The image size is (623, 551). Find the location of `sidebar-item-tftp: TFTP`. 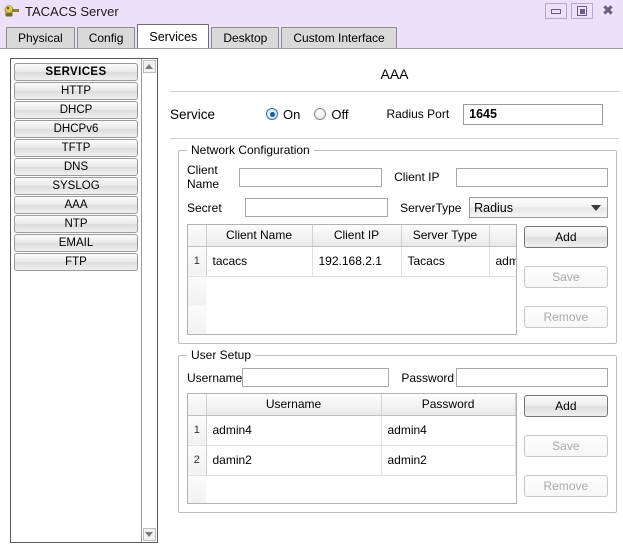

sidebar-item-tftp: TFTP is located at coordinates (76, 148).